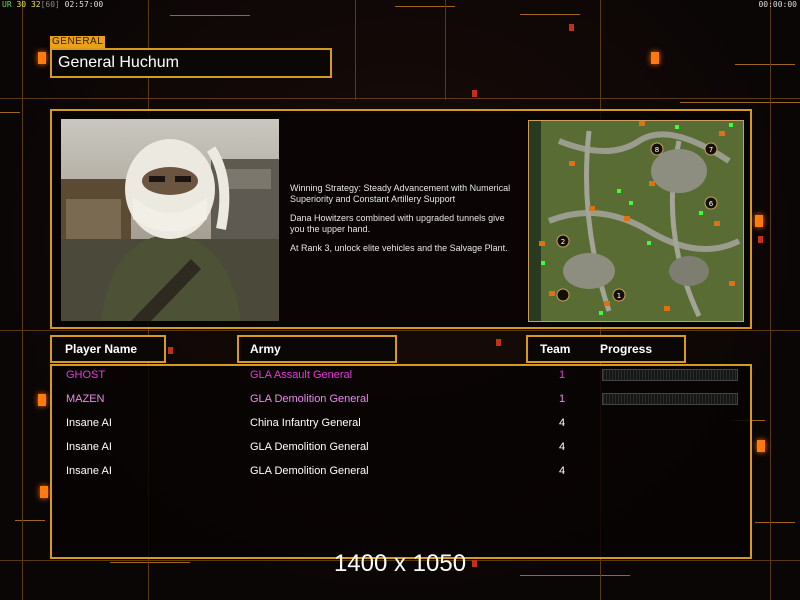 The width and height of the screenshot is (800, 600). I want to click on player-row: MAZEN GLA Demolition General 1, so click(401, 399).